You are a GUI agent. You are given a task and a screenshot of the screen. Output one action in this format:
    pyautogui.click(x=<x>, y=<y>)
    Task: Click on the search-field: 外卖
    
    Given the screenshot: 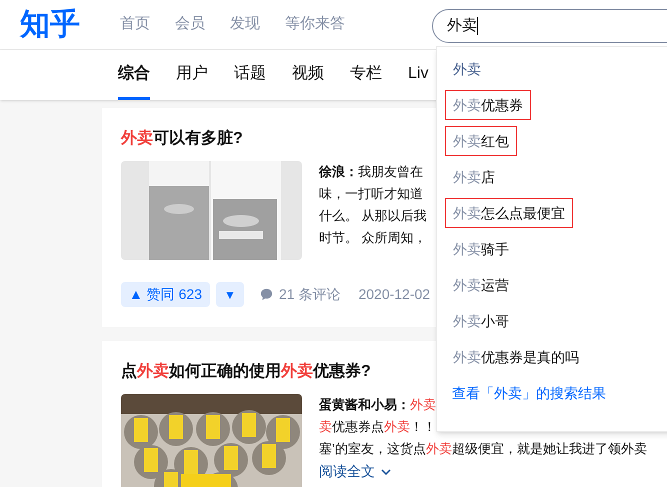 What is the action you would take?
    pyautogui.click(x=549, y=26)
    